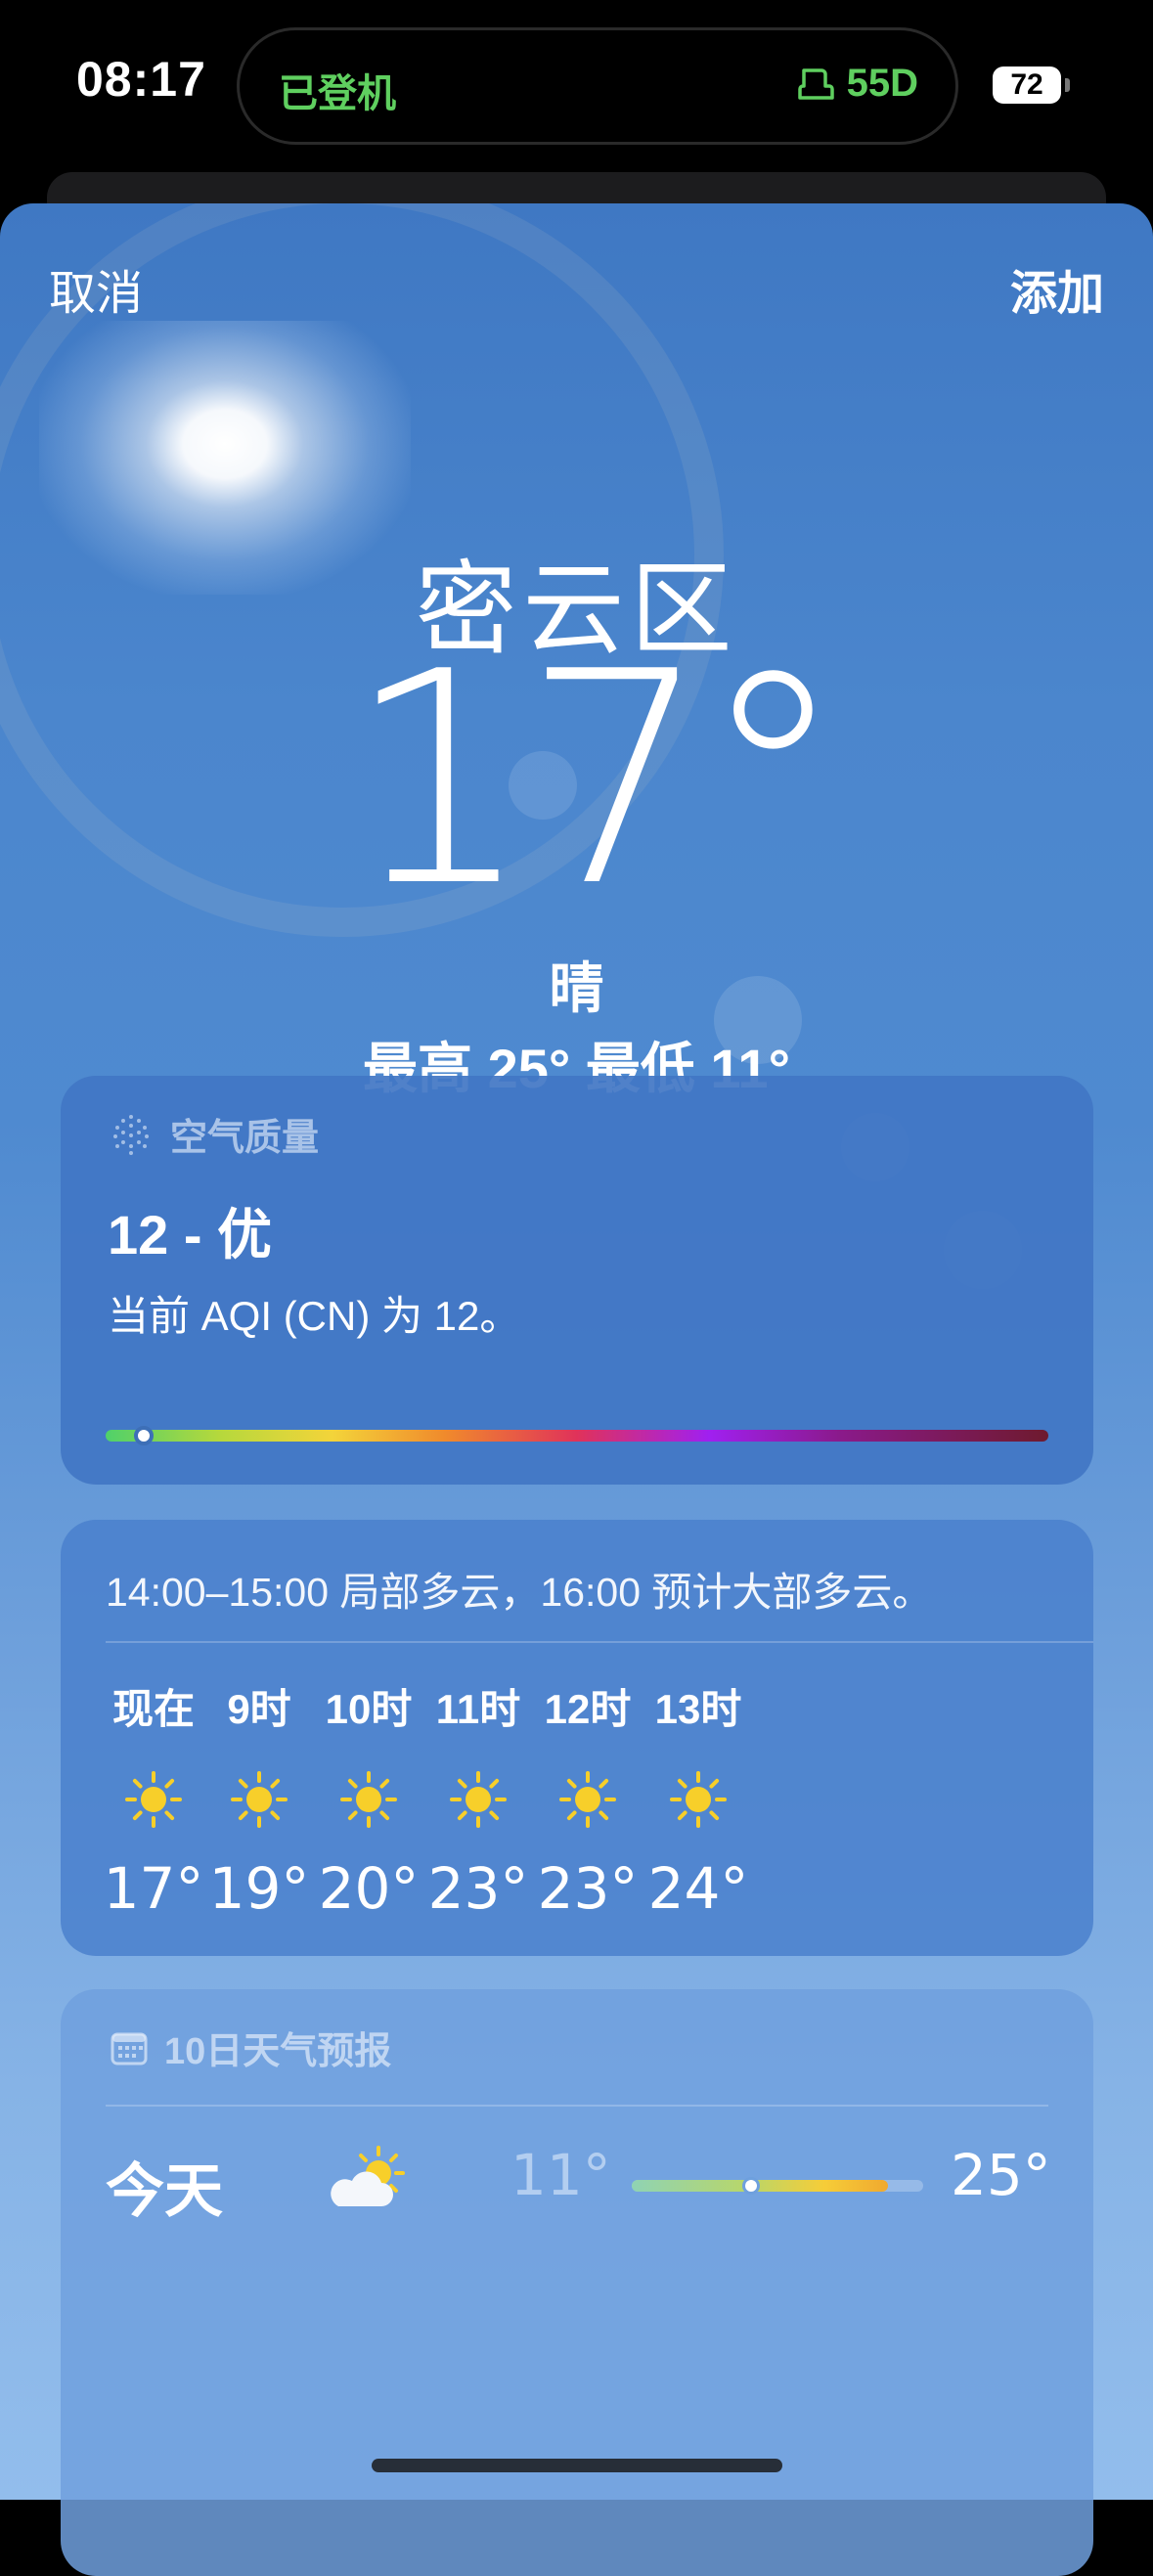 This screenshot has height=2576, width=1153. I want to click on status-bar: 08:17 已登机 55D 72, so click(576, 93).